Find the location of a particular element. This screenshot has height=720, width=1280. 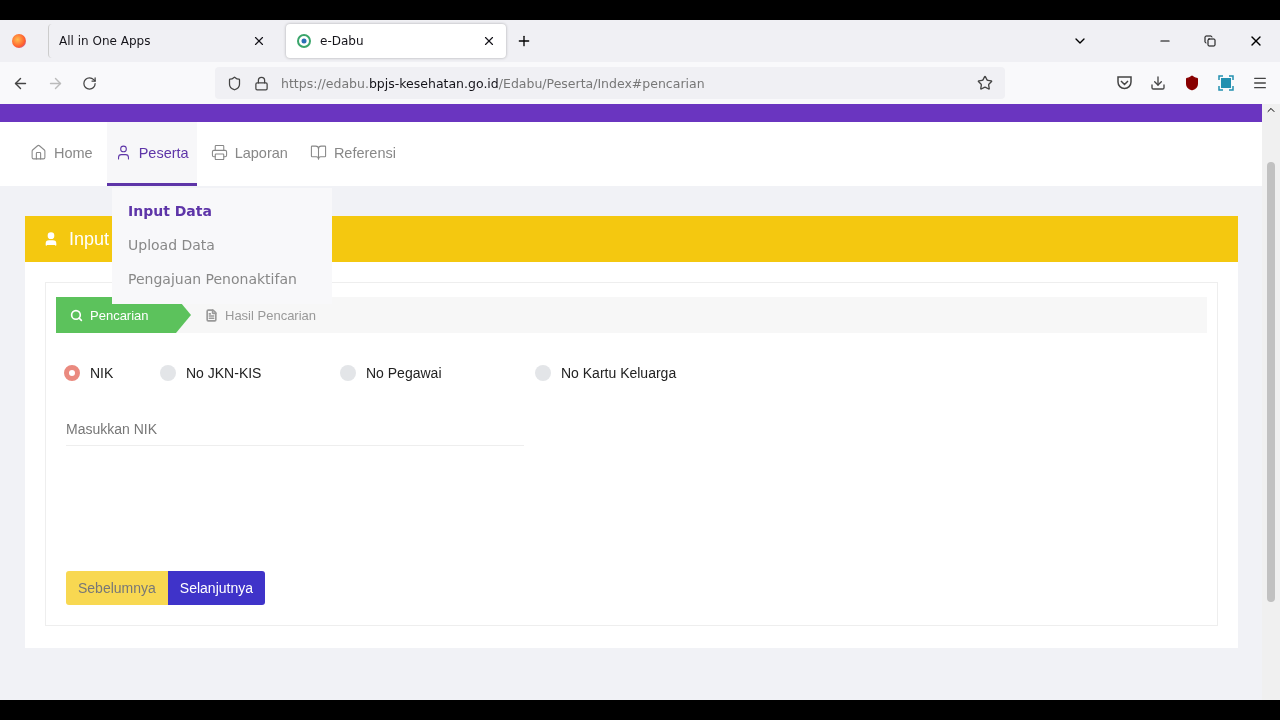

restore-icon is located at coordinates (1210, 41).